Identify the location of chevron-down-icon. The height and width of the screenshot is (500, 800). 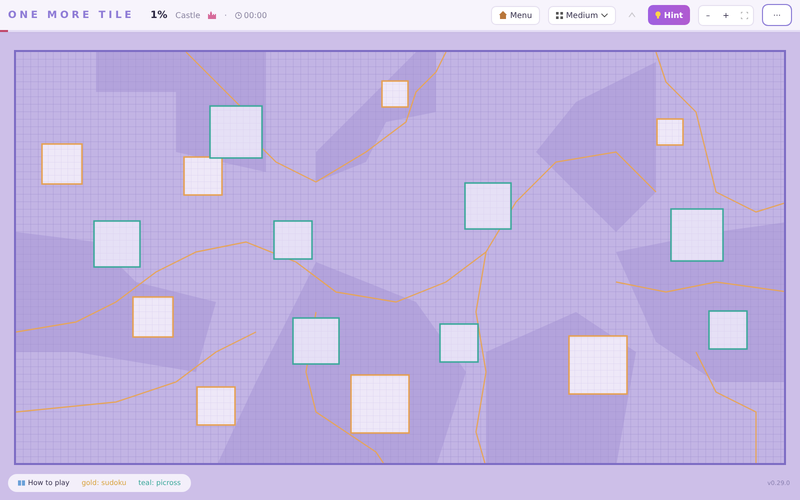
(604, 15).